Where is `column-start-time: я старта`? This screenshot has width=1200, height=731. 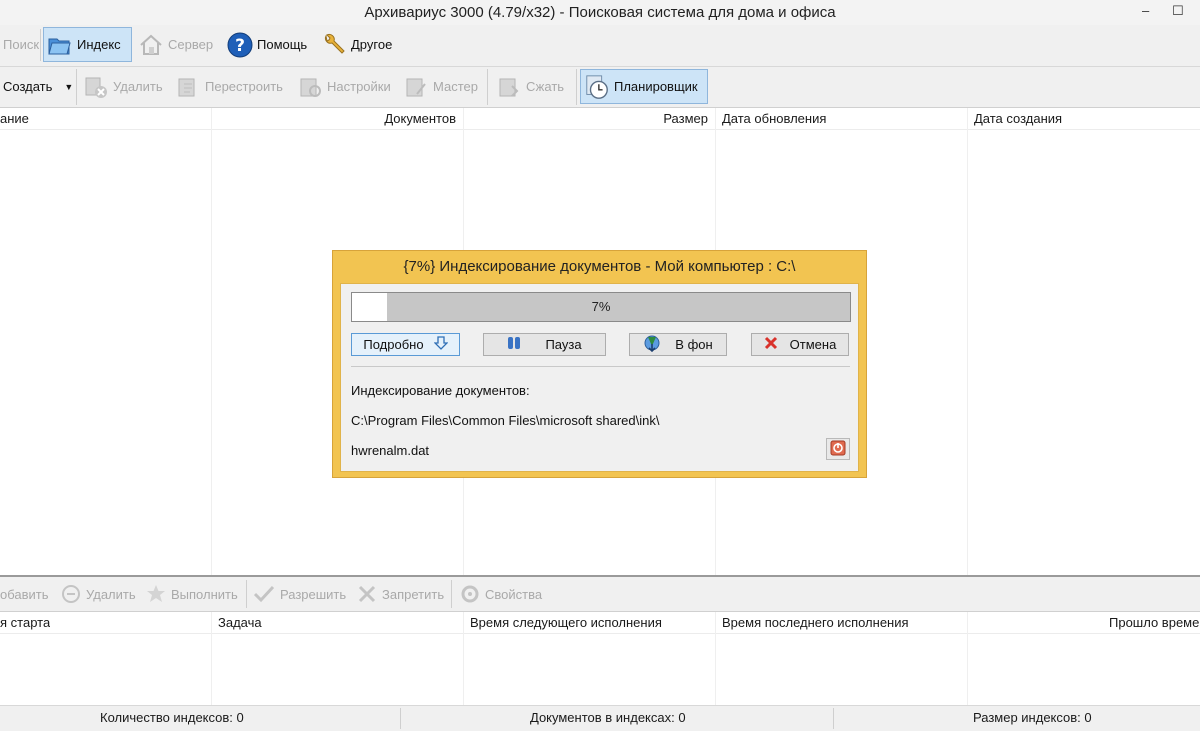 column-start-time: я старта is located at coordinates (25, 622).